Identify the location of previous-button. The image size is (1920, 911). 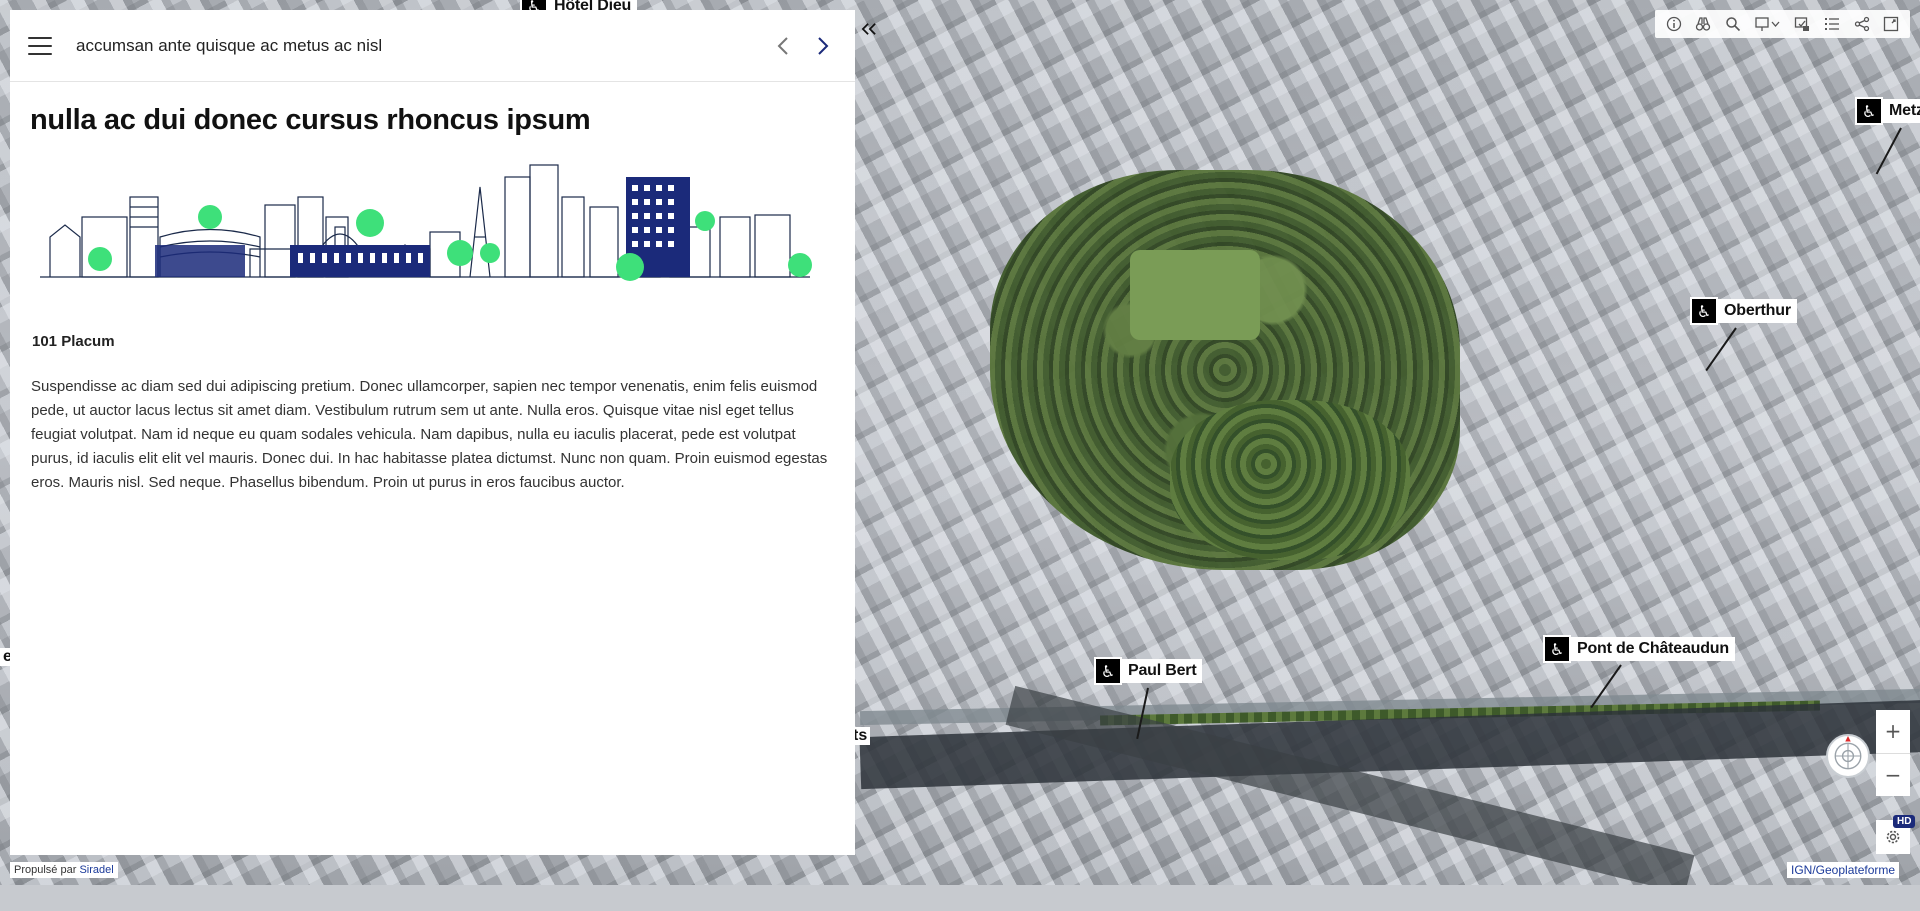
(783, 46).